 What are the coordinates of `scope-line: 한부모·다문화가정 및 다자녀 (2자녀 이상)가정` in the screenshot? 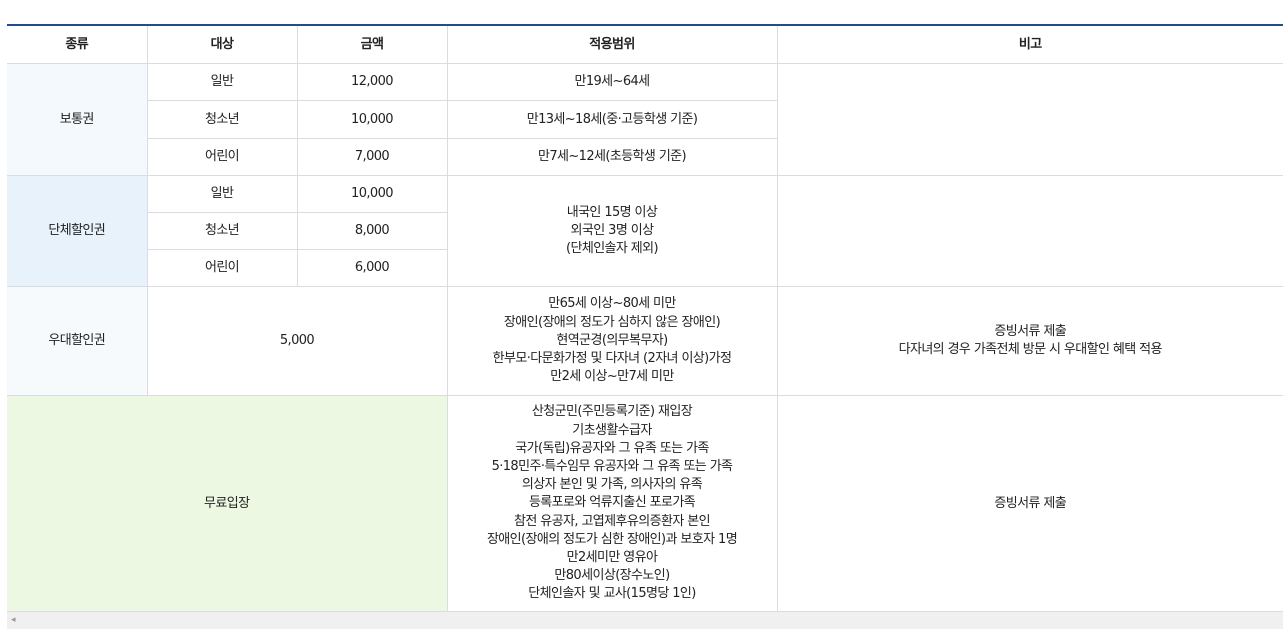 It's located at (612, 359).